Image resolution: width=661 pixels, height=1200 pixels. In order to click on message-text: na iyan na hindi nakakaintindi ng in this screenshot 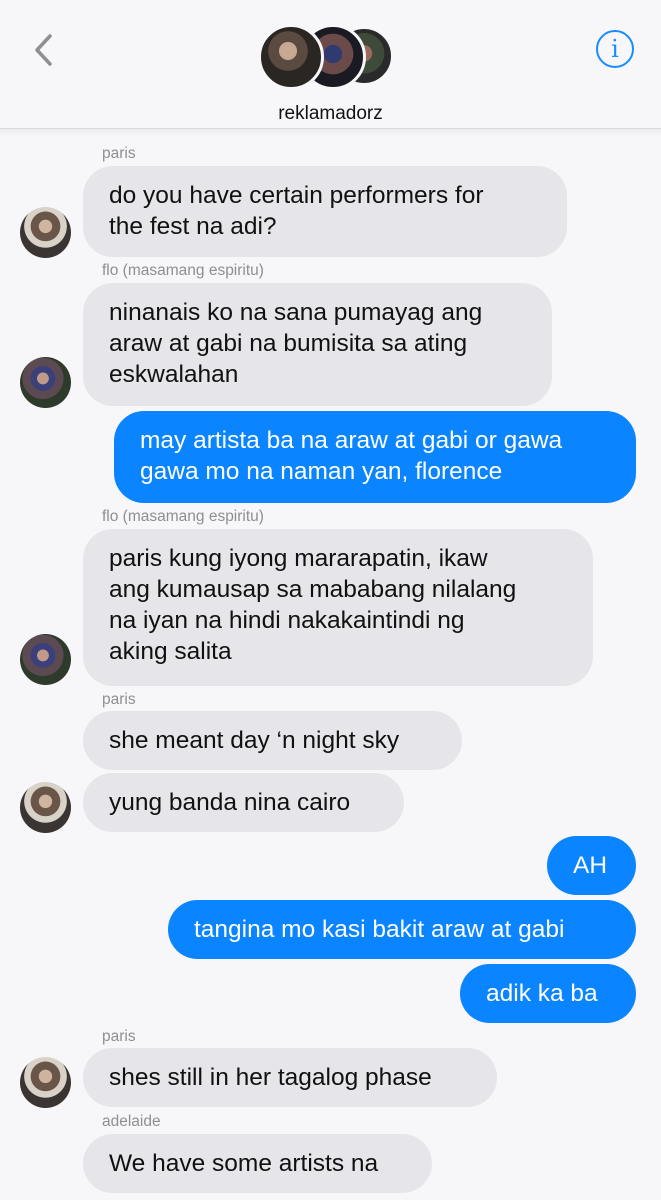, I will do `click(287, 620)`.